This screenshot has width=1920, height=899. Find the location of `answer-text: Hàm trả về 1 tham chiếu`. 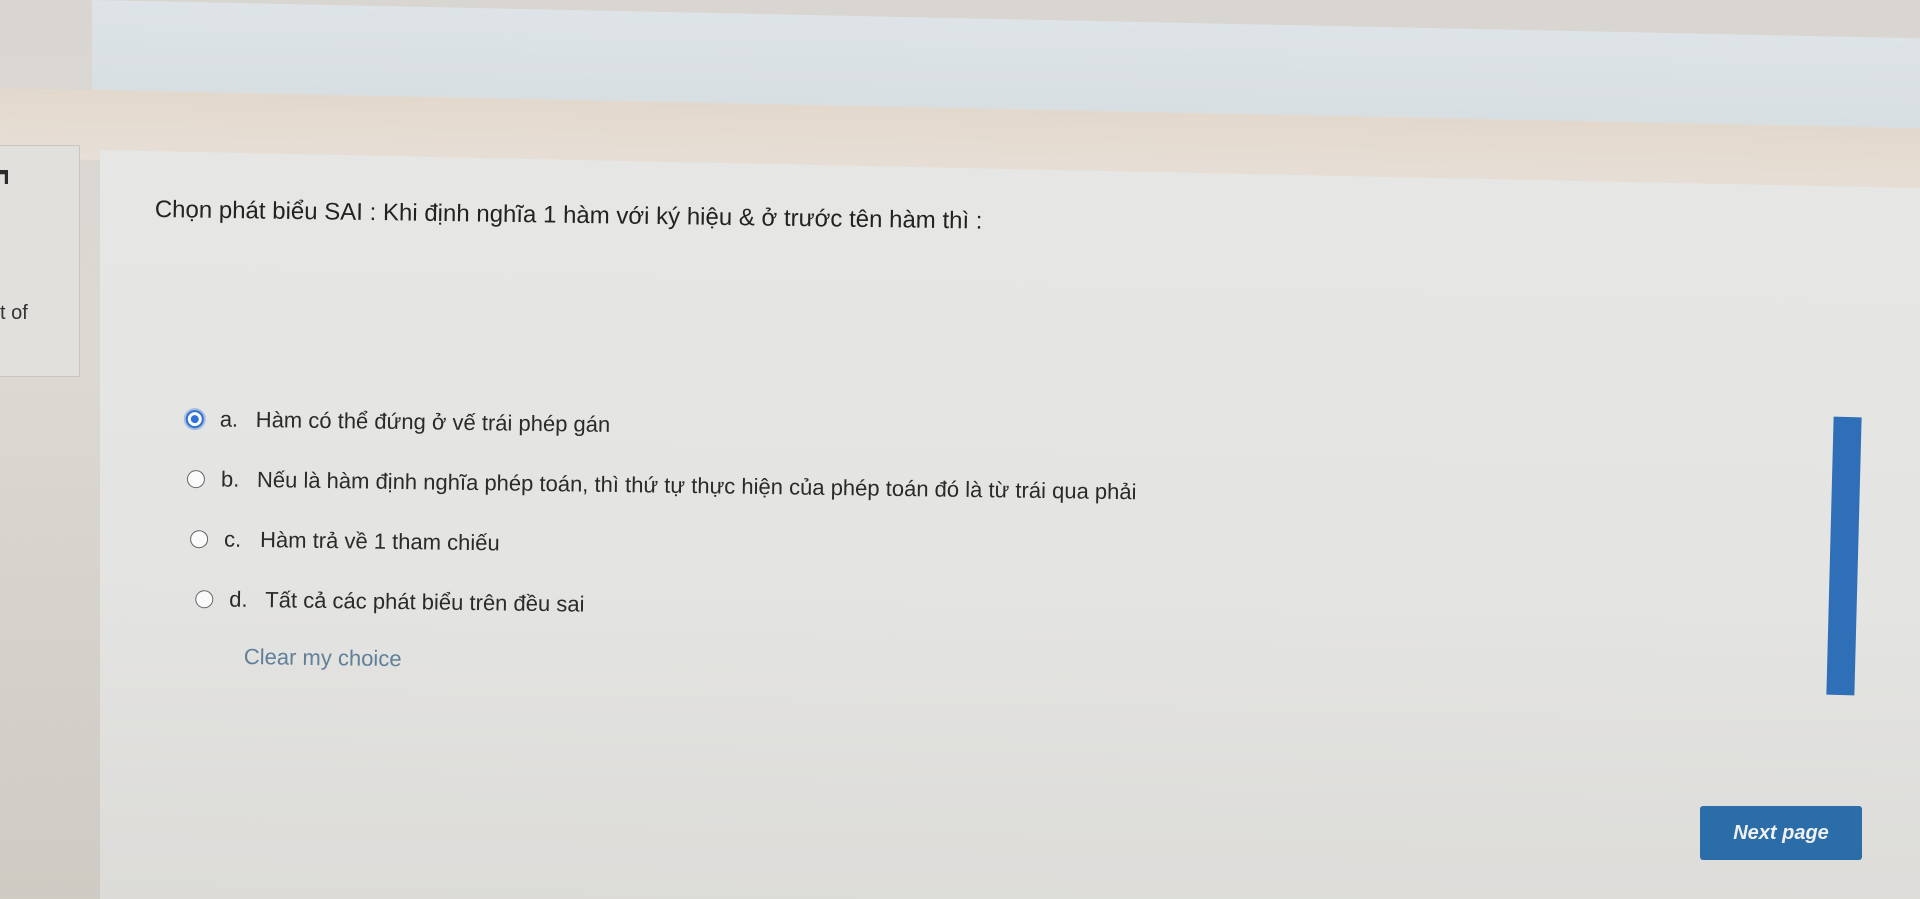

answer-text: Hàm trả về 1 tham chiếu is located at coordinates (379, 541).